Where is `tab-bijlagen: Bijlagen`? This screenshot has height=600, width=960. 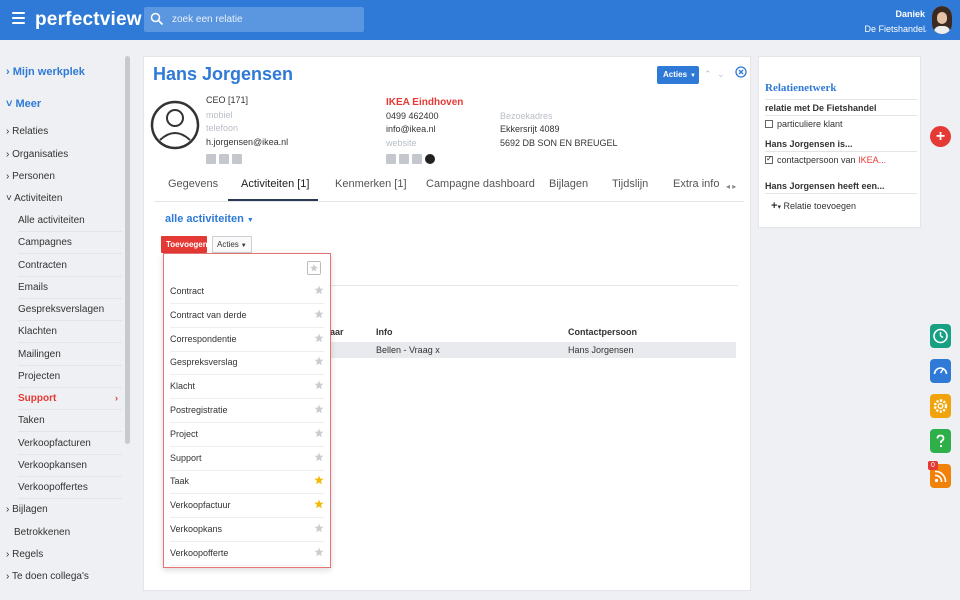 tab-bijlagen: Bijlagen is located at coordinates (568, 184).